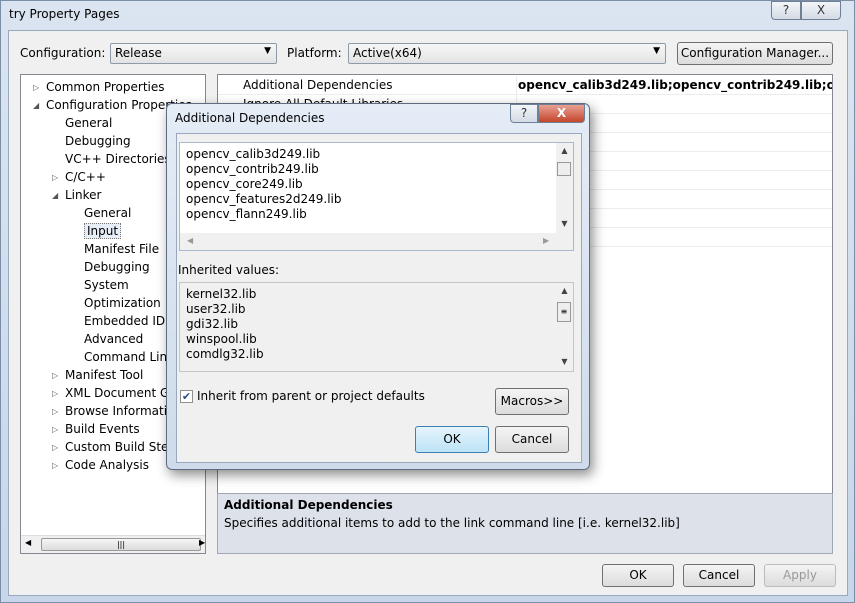  Describe the element at coordinates (376, 241) in the screenshot. I see `values-horizontal-scrollbar: ◀ ▶` at that location.